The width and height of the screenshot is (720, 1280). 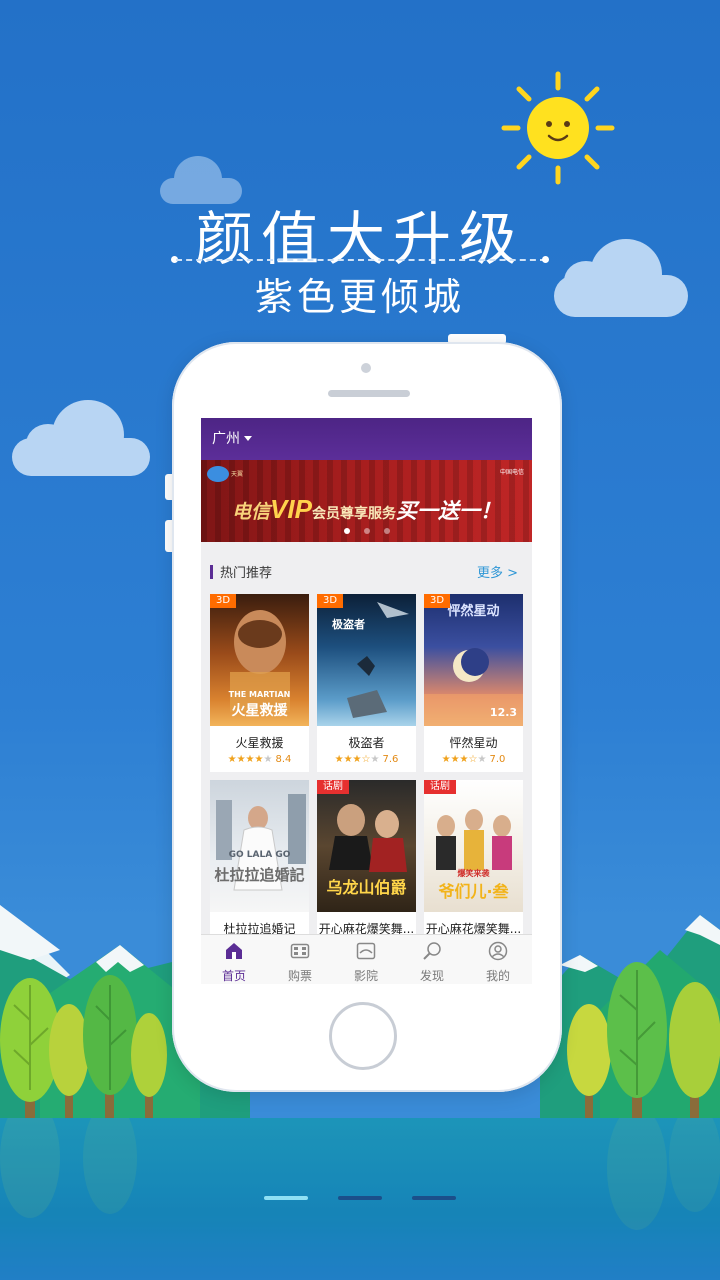 I want to click on section-accent-bar, so click(x=211, y=572).